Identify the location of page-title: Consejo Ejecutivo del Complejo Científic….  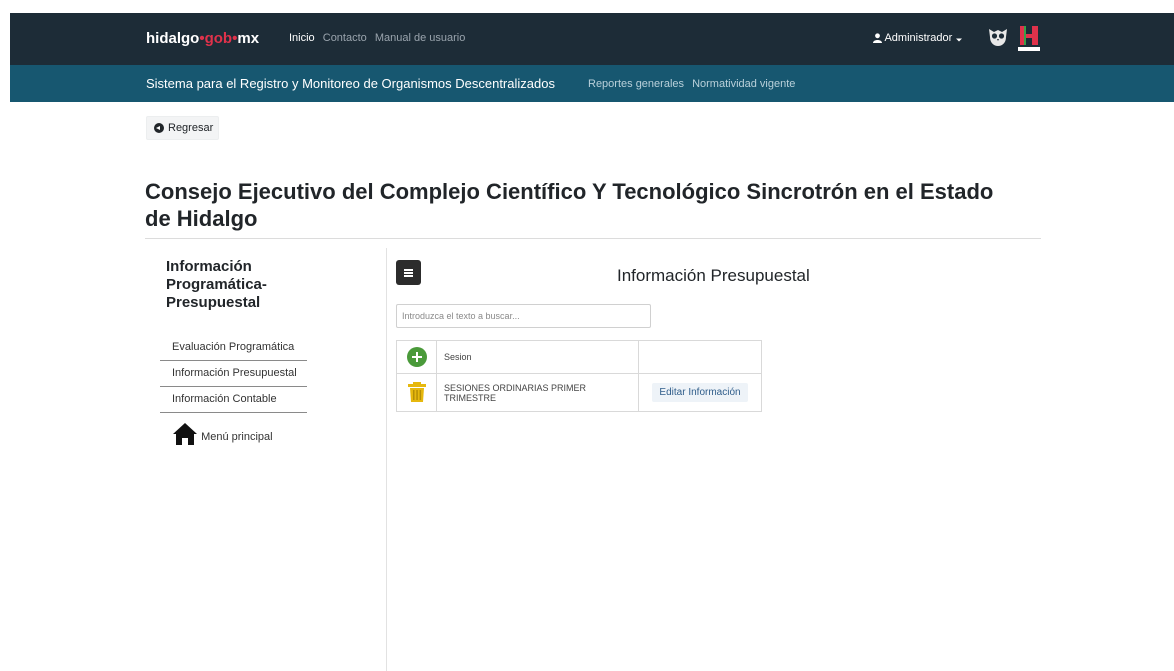
(569, 205).